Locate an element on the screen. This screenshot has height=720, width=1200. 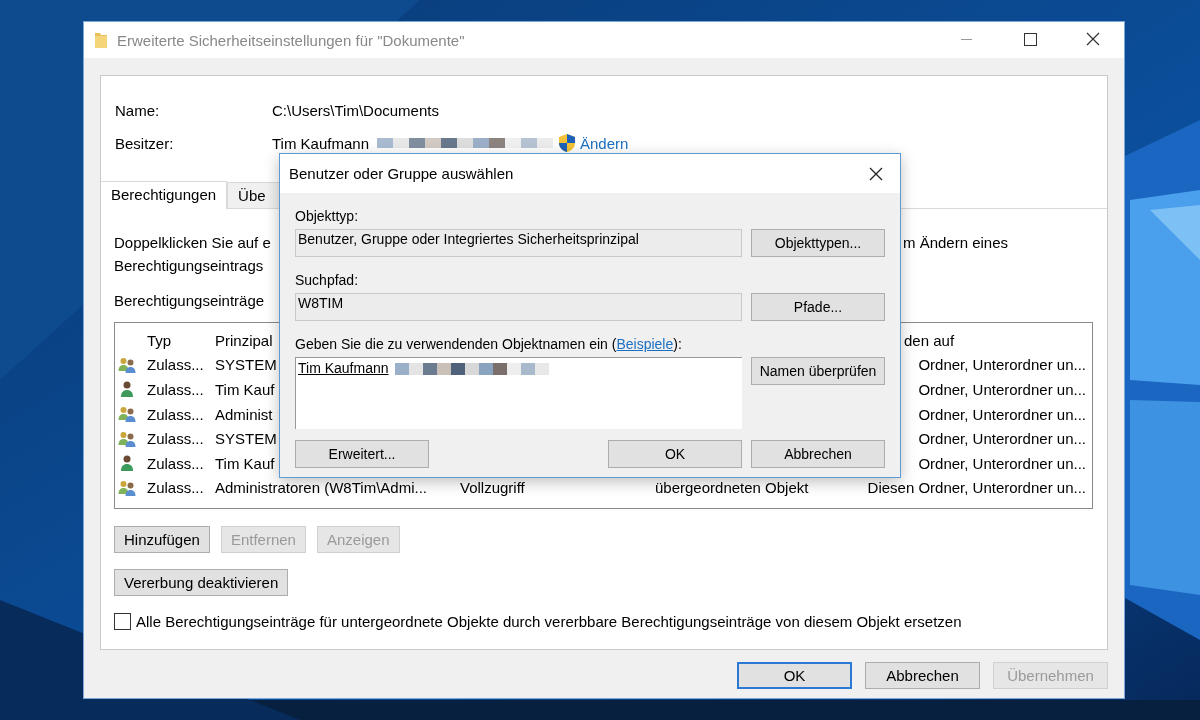
entry-button: Hinzufügen is located at coordinates (162, 539).